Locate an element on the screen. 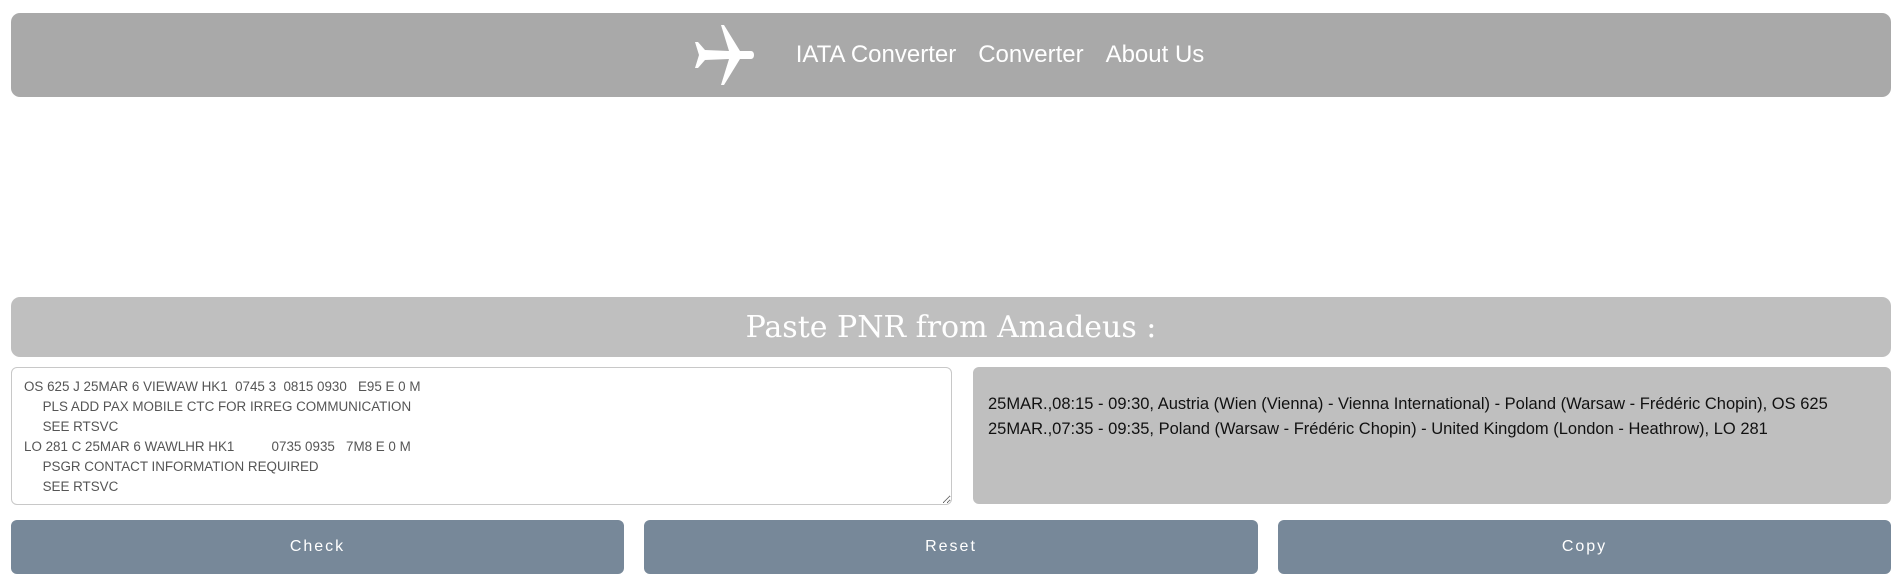 This screenshot has height=588, width=1902. airplane-icon is located at coordinates (725, 55).